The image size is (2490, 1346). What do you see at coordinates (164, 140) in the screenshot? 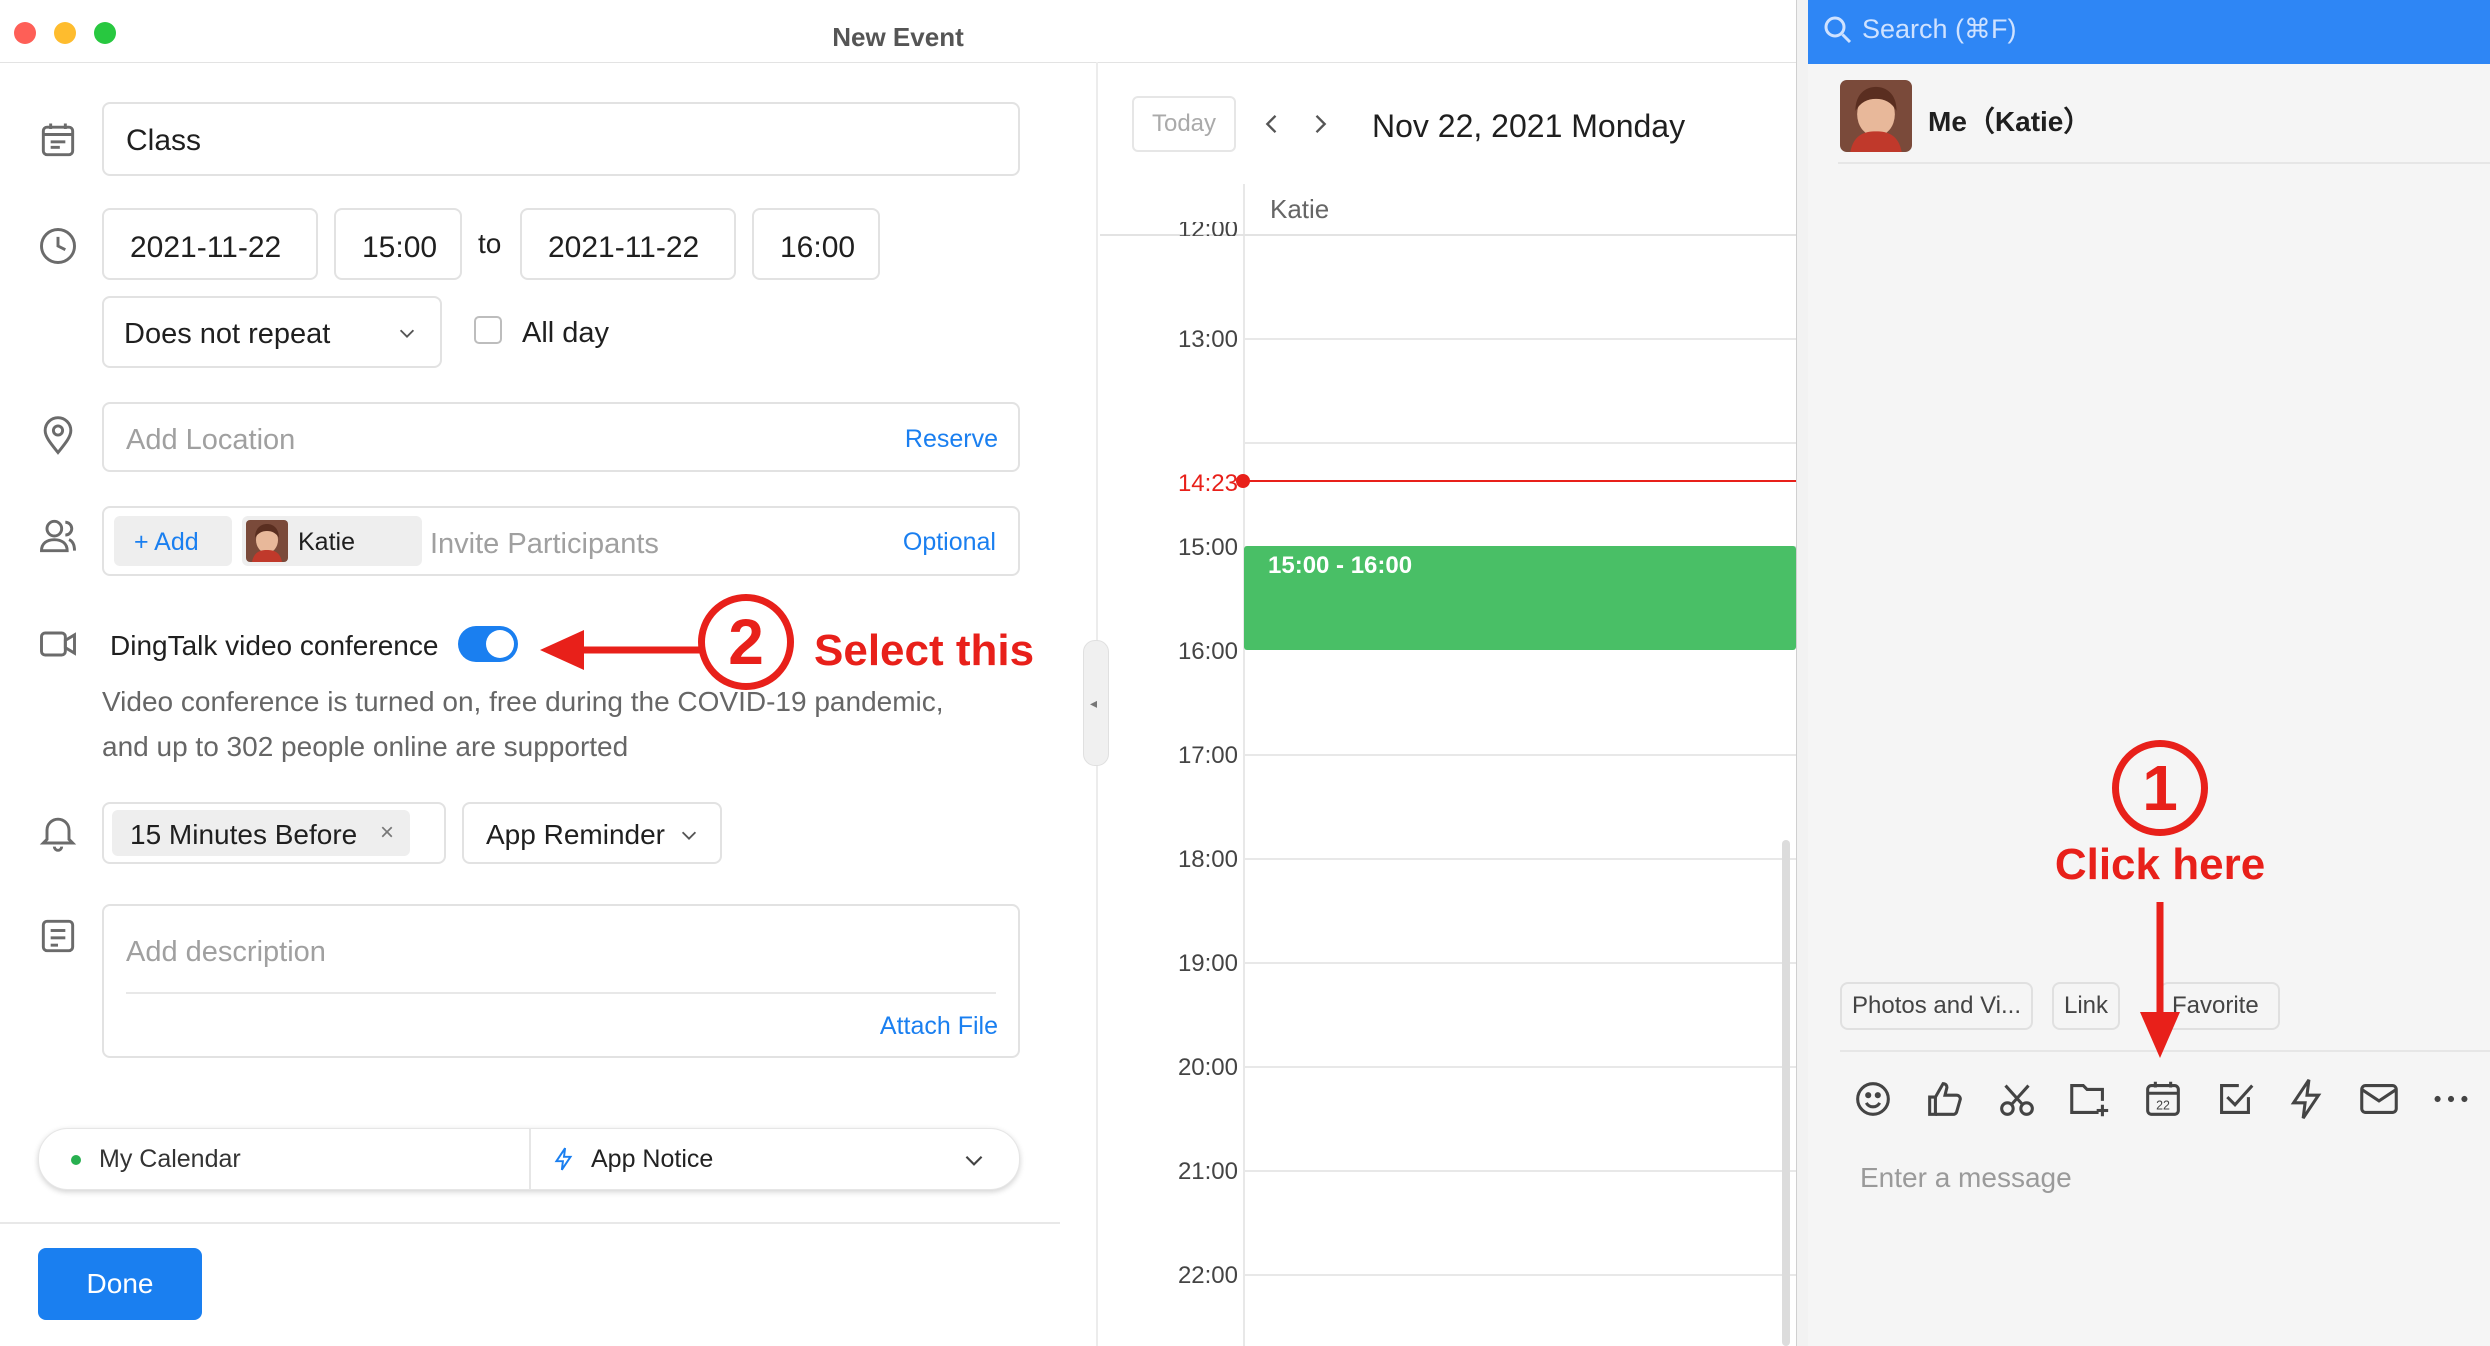
I see `event-title-value: Class` at bounding box center [164, 140].